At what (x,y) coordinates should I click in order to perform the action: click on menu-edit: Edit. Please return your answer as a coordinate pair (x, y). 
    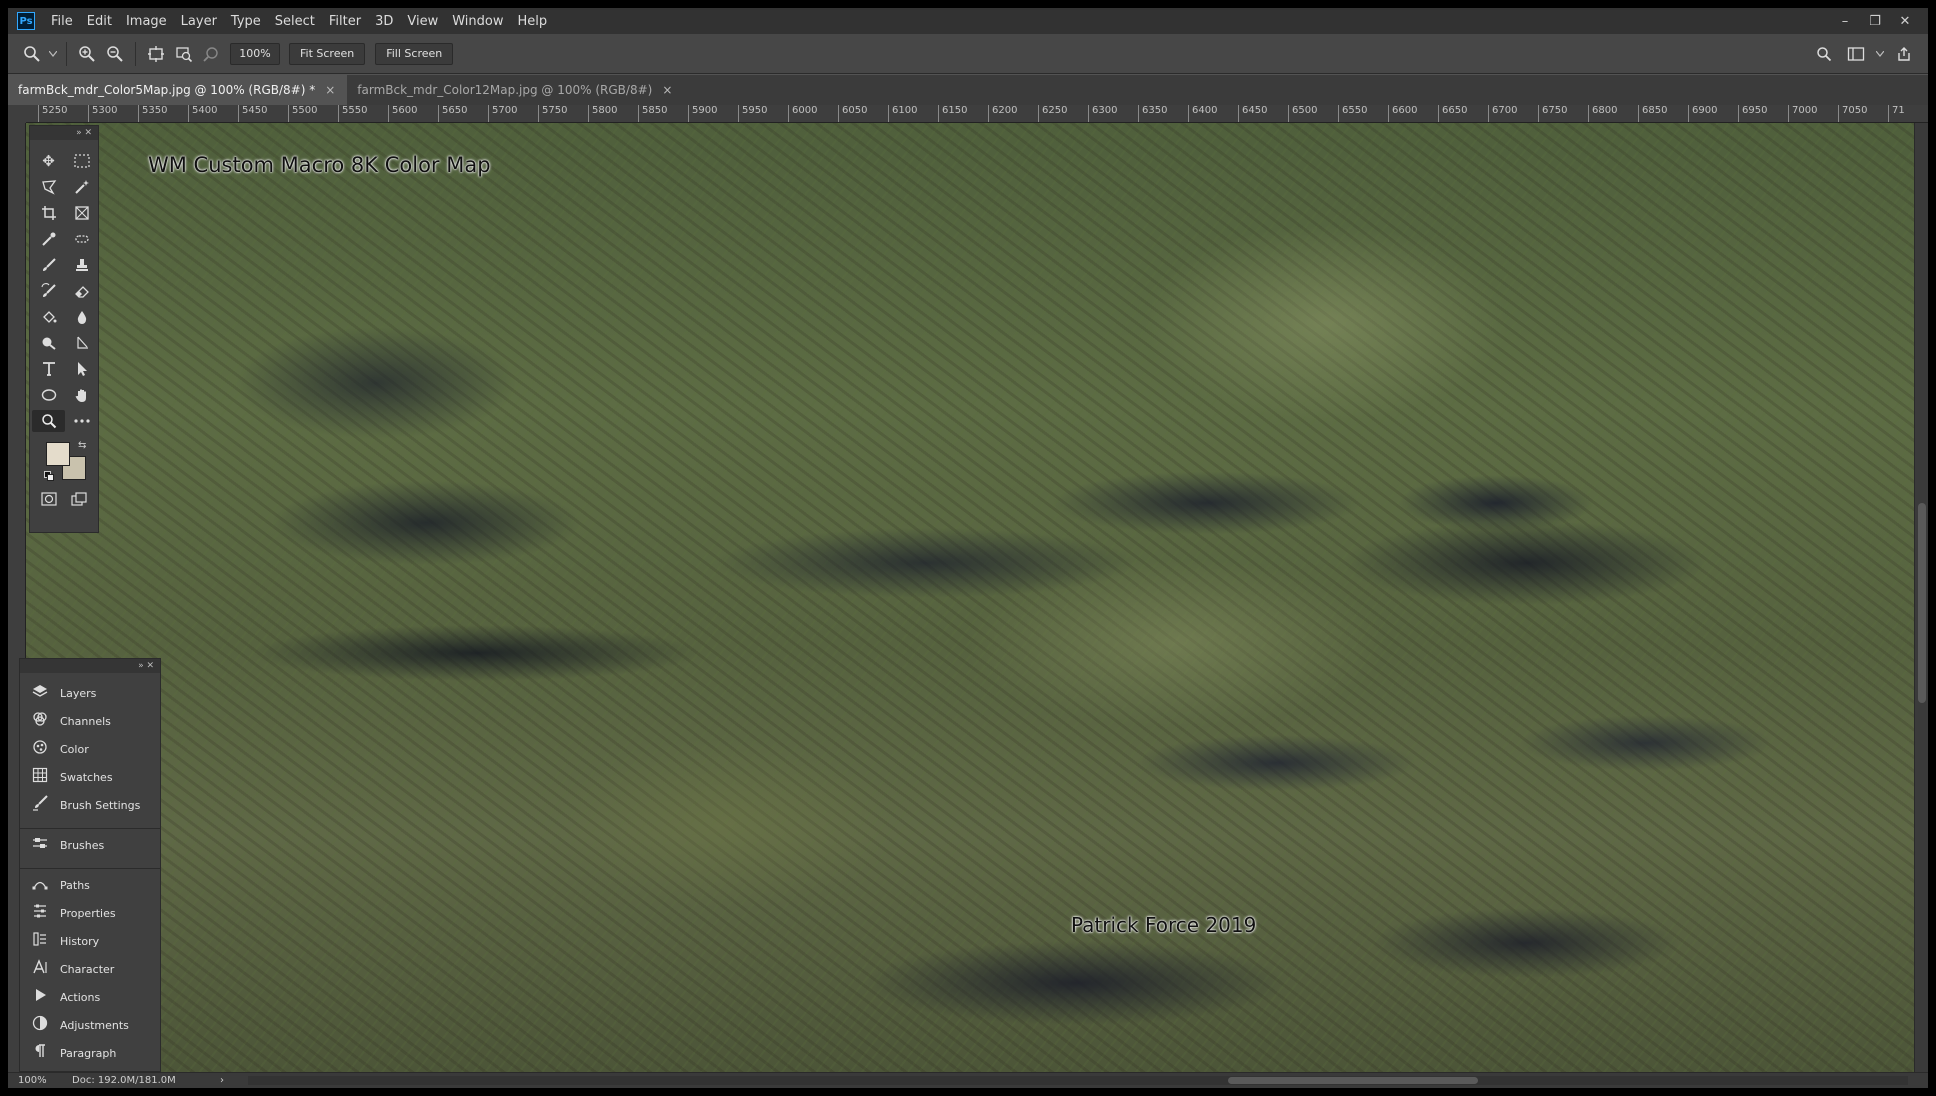
    Looking at the image, I should click on (99, 21).